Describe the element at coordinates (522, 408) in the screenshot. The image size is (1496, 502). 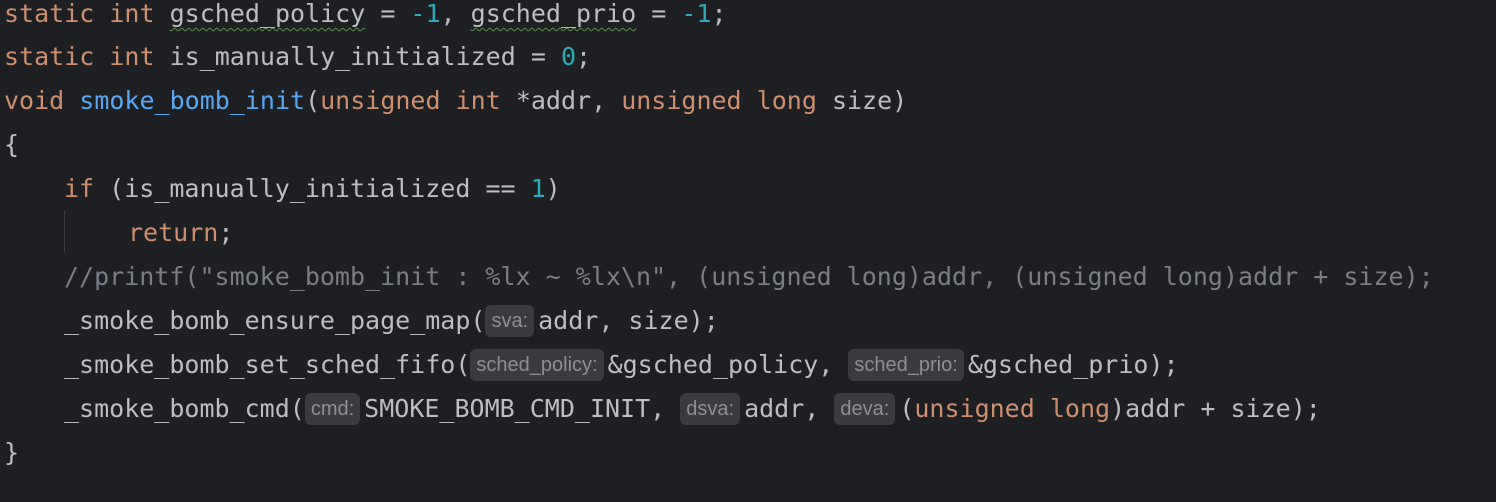
I see `argument: SMOKE_BOMB_CMD_INIT,` at that location.